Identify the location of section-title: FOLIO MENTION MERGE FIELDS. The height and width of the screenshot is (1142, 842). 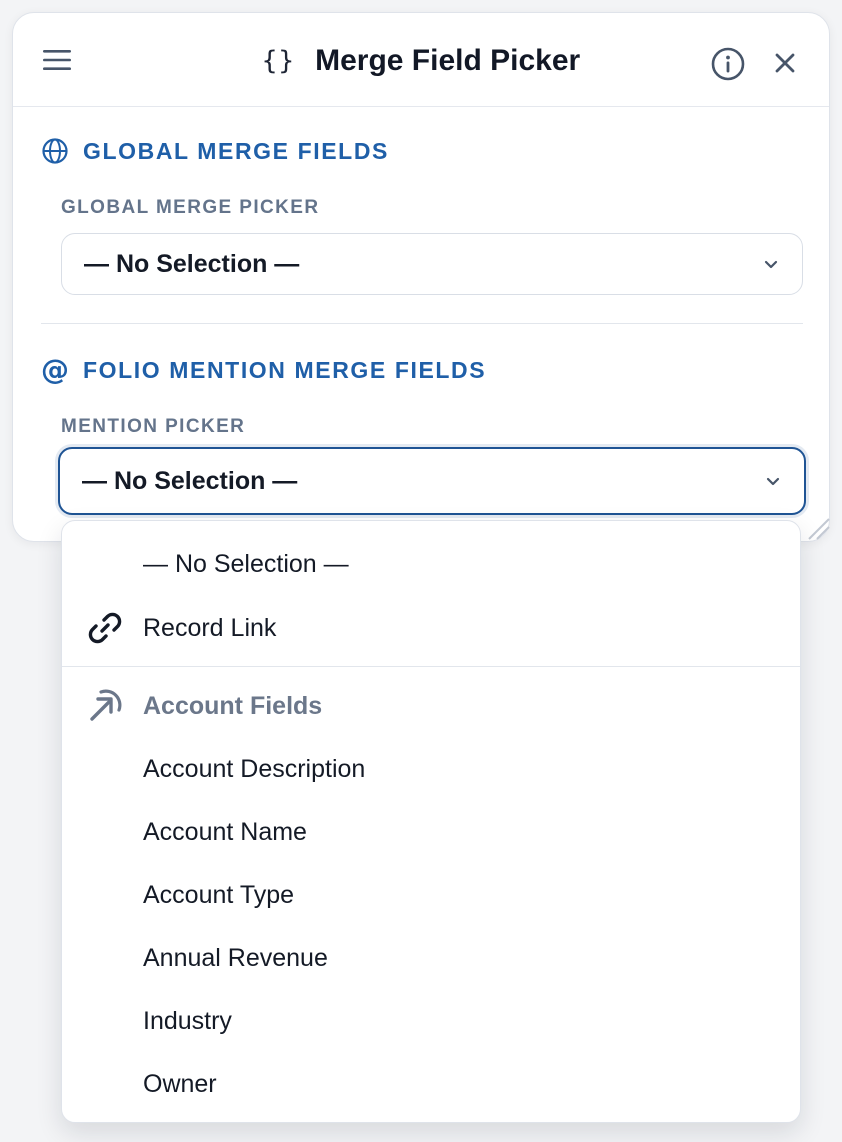
(285, 369).